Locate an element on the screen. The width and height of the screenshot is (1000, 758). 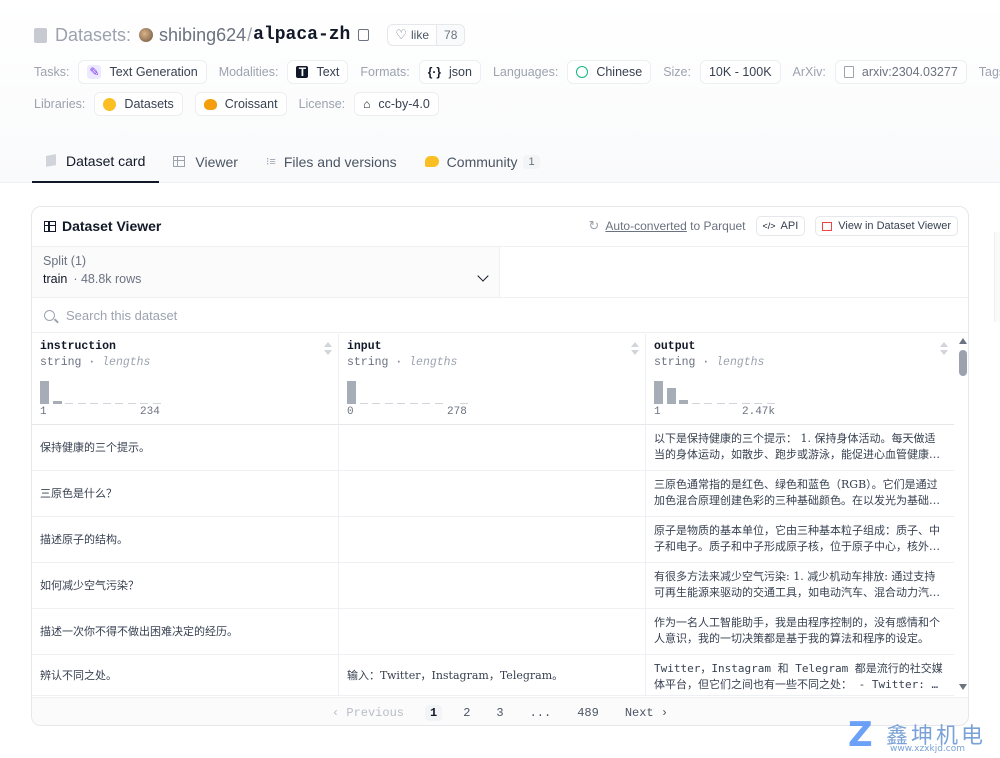
library-croissant-chip: Croissant is located at coordinates (240, 104).